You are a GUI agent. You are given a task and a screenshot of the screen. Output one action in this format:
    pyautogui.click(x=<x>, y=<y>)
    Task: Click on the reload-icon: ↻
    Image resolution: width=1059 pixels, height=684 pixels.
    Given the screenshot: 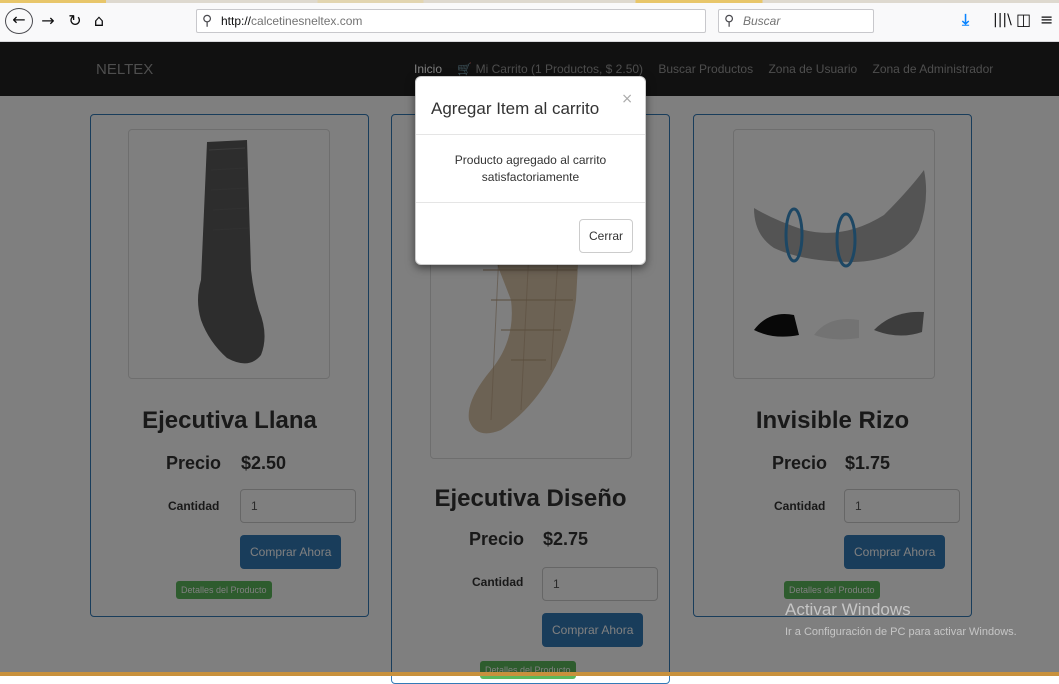 What is the action you would take?
    pyautogui.click(x=75, y=21)
    